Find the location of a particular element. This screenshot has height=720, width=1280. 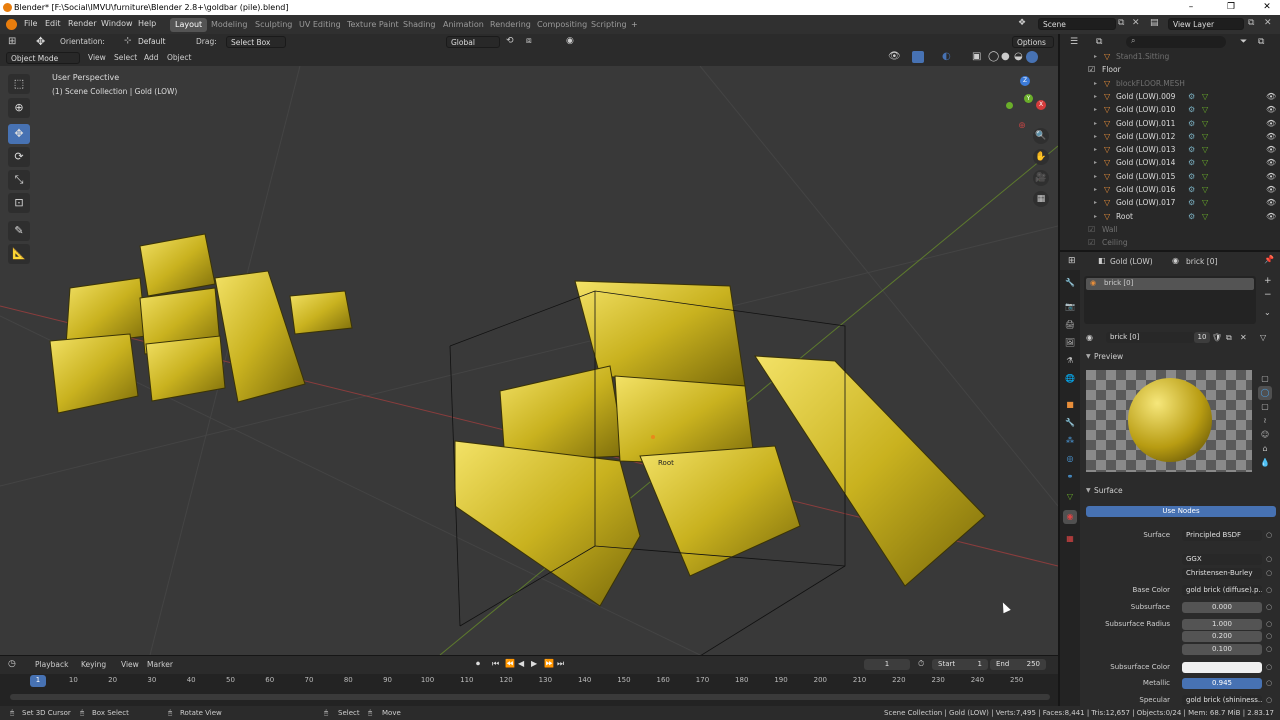

menu-marker: Marker is located at coordinates (160, 665).